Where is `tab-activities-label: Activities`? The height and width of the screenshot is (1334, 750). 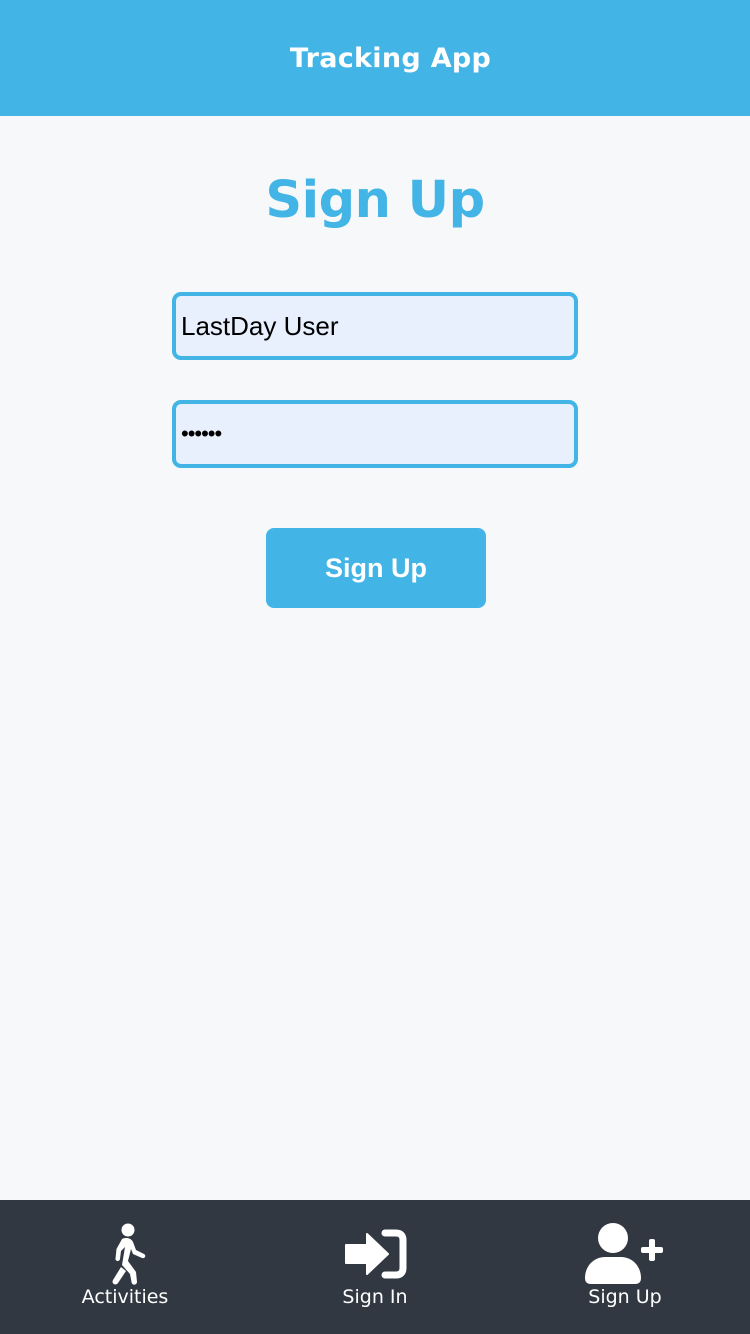 tab-activities-label: Activities is located at coordinates (125, 1297).